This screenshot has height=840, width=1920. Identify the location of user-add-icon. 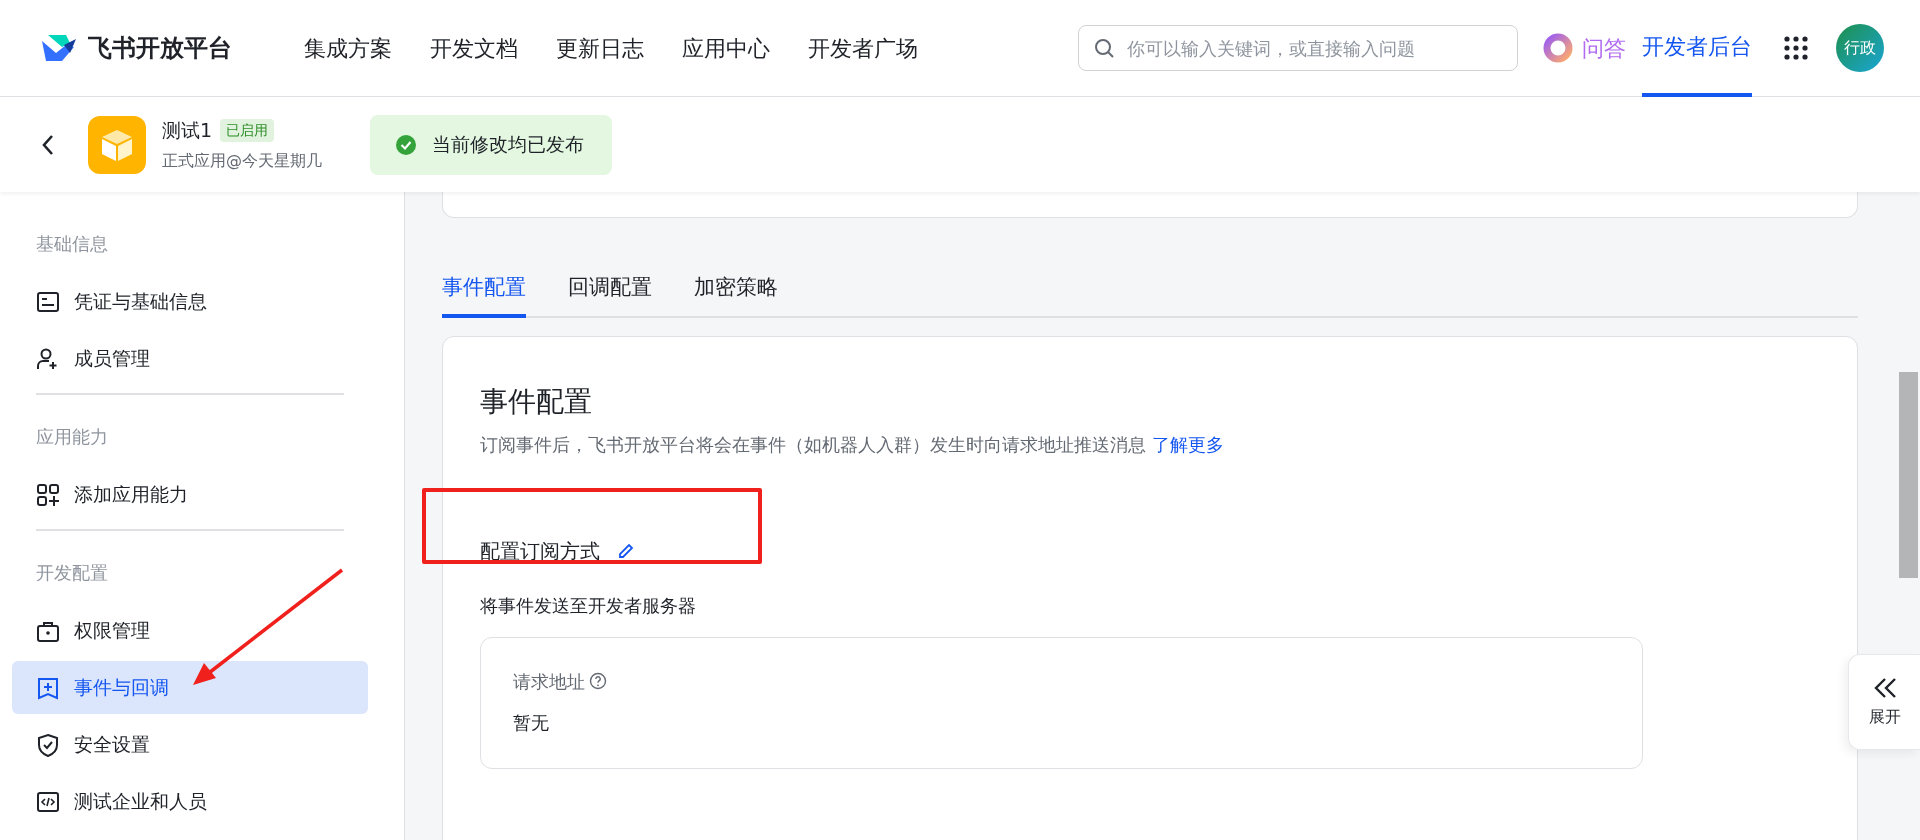
(48, 358).